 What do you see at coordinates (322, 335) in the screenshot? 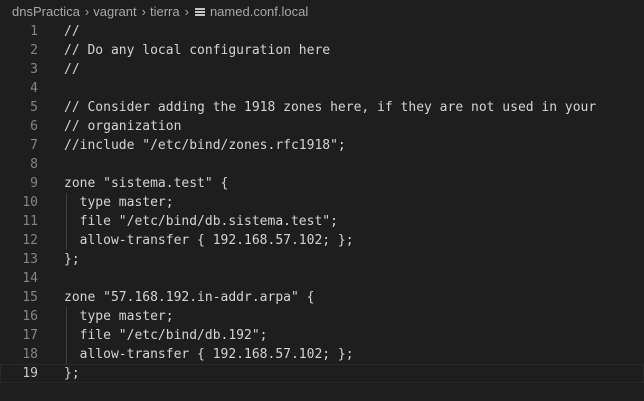
I see `code-line: 17 file "/etc/bind/db.192";` at bounding box center [322, 335].